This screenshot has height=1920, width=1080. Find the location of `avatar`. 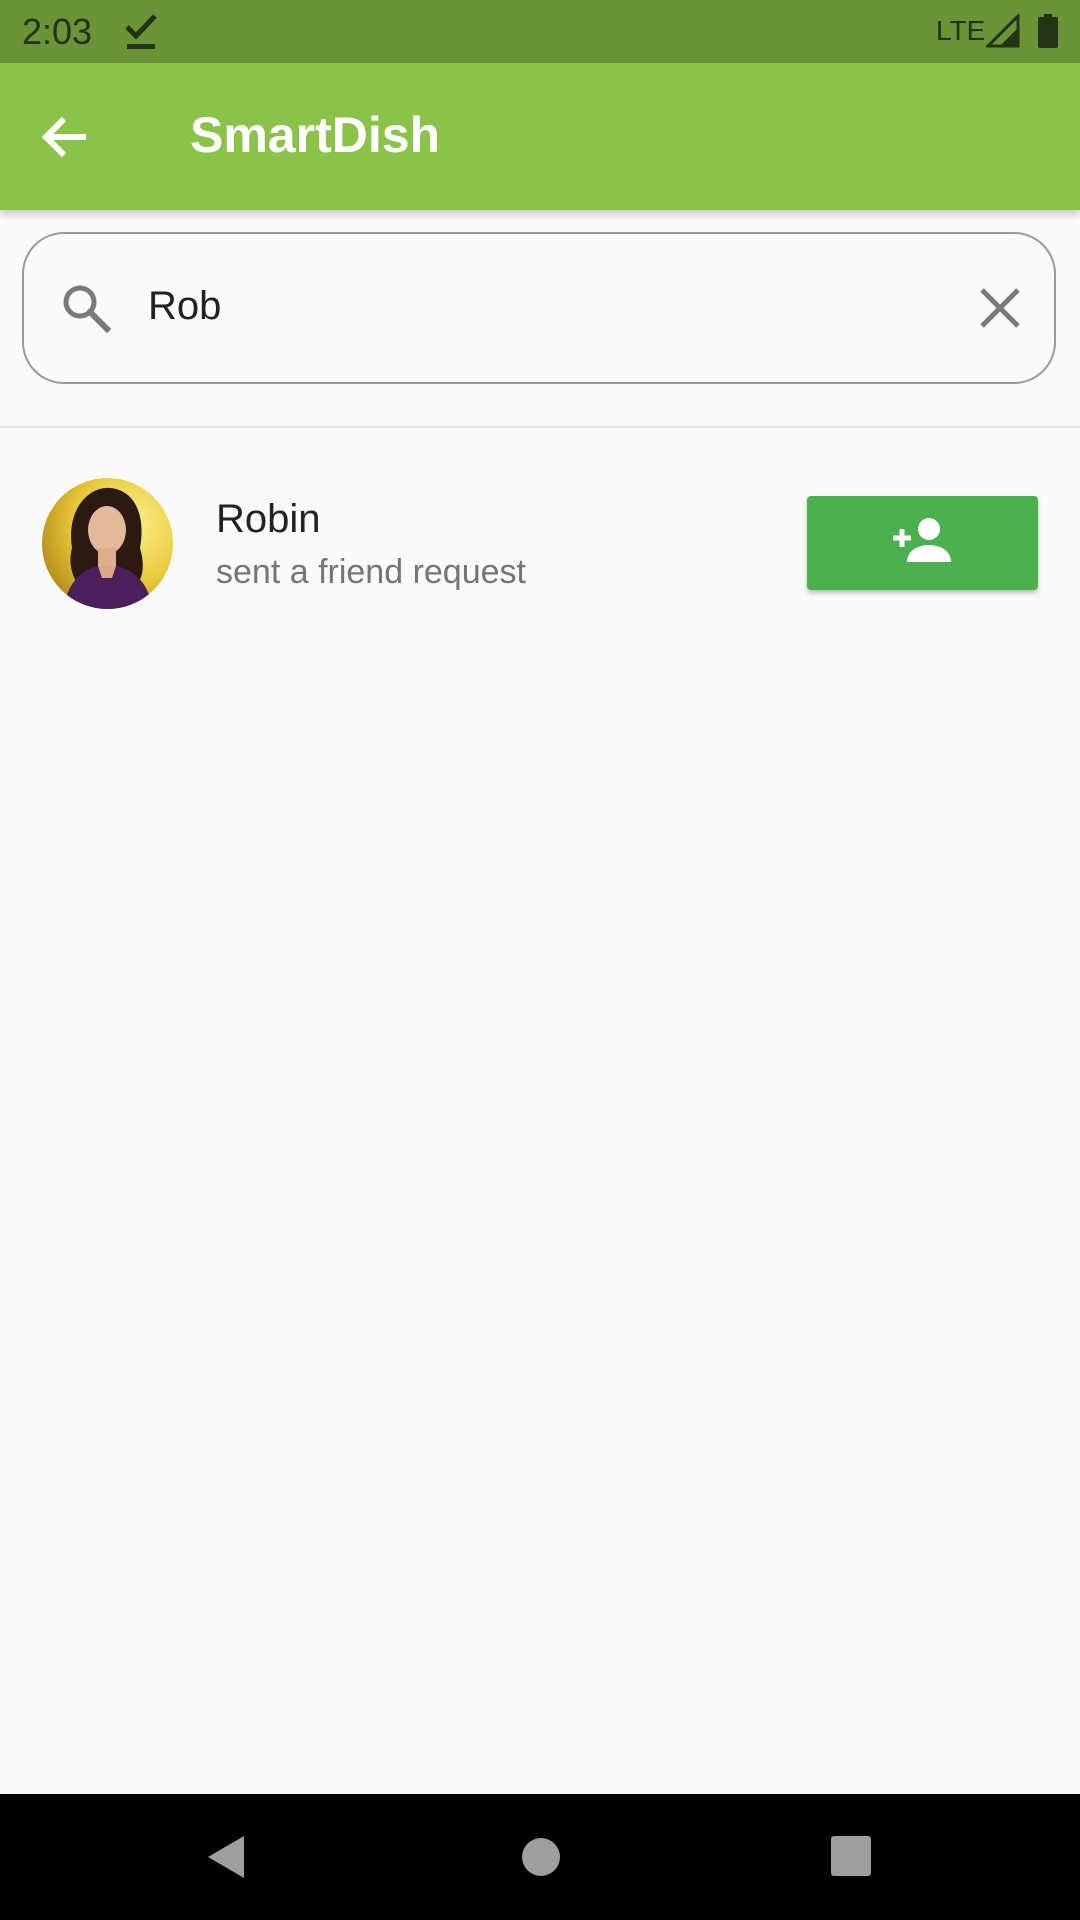

avatar is located at coordinates (107, 543).